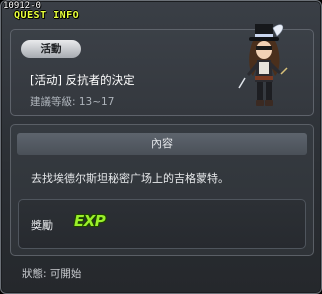 The width and height of the screenshot is (322, 294). Describe the element at coordinates (42, 225) in the screenshot. I see `reward-label: 獎勵` at that location.